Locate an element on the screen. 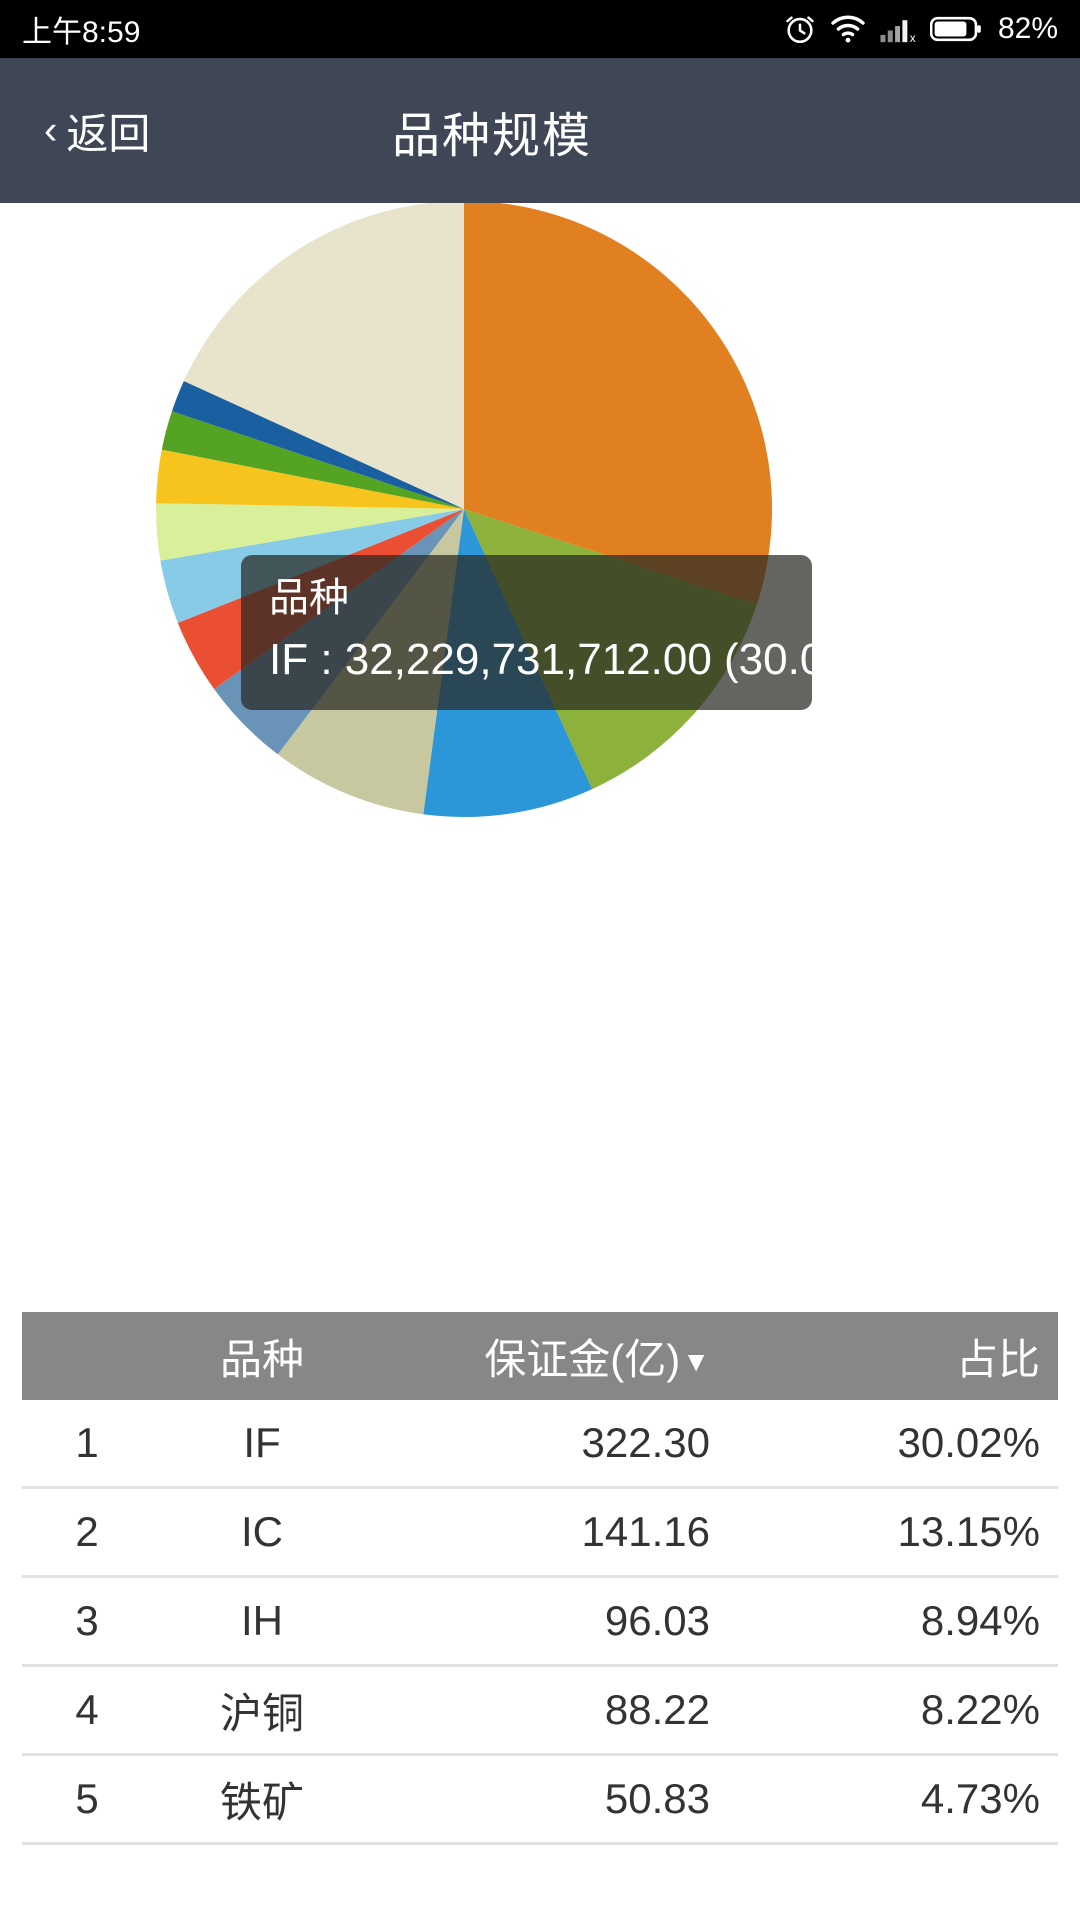 Image resolution: width=1080 pixels, height=1920 pixels. tooltip-value: IF : 32,229,731,712.00 (30.02%) is located at coordinates (586, 659).